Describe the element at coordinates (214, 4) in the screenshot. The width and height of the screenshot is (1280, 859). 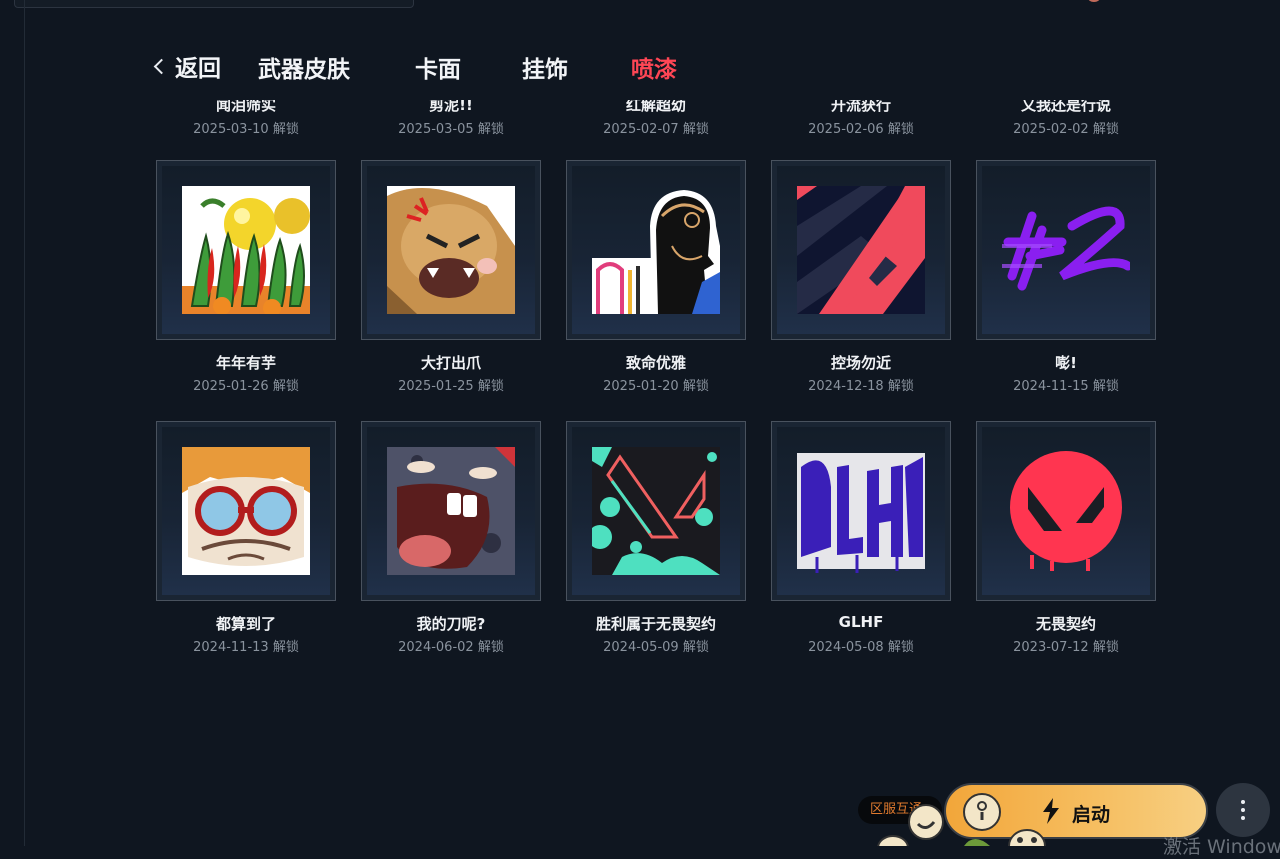
I see `top-search-field` at that location.